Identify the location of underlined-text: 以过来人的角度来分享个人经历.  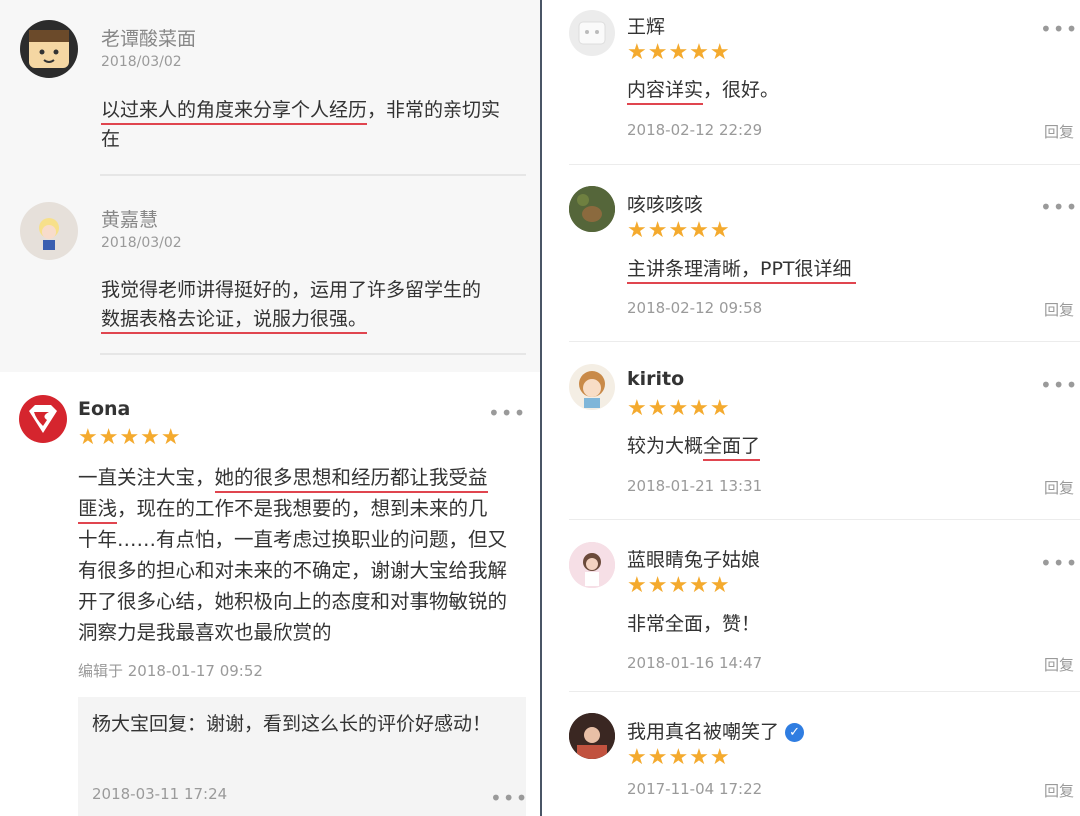
(234, 112).